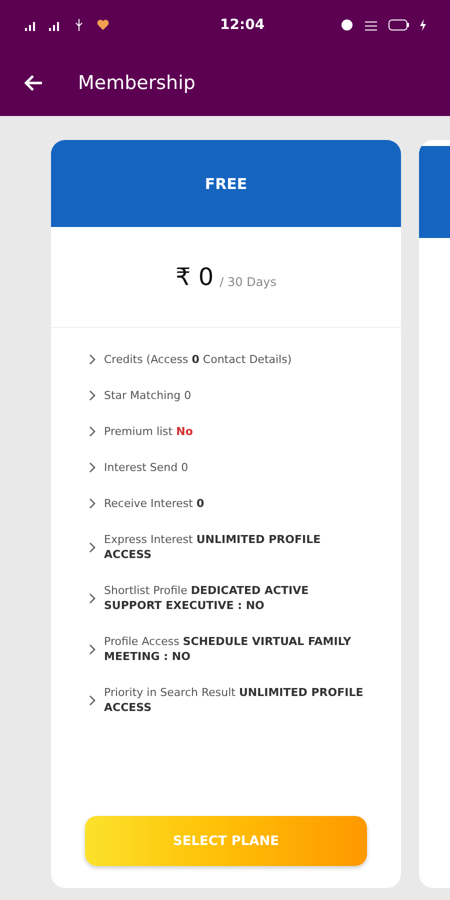 This screenshot has width=450, height=900. I want to click on plan-period: / 30 Days, so click(248, 282).